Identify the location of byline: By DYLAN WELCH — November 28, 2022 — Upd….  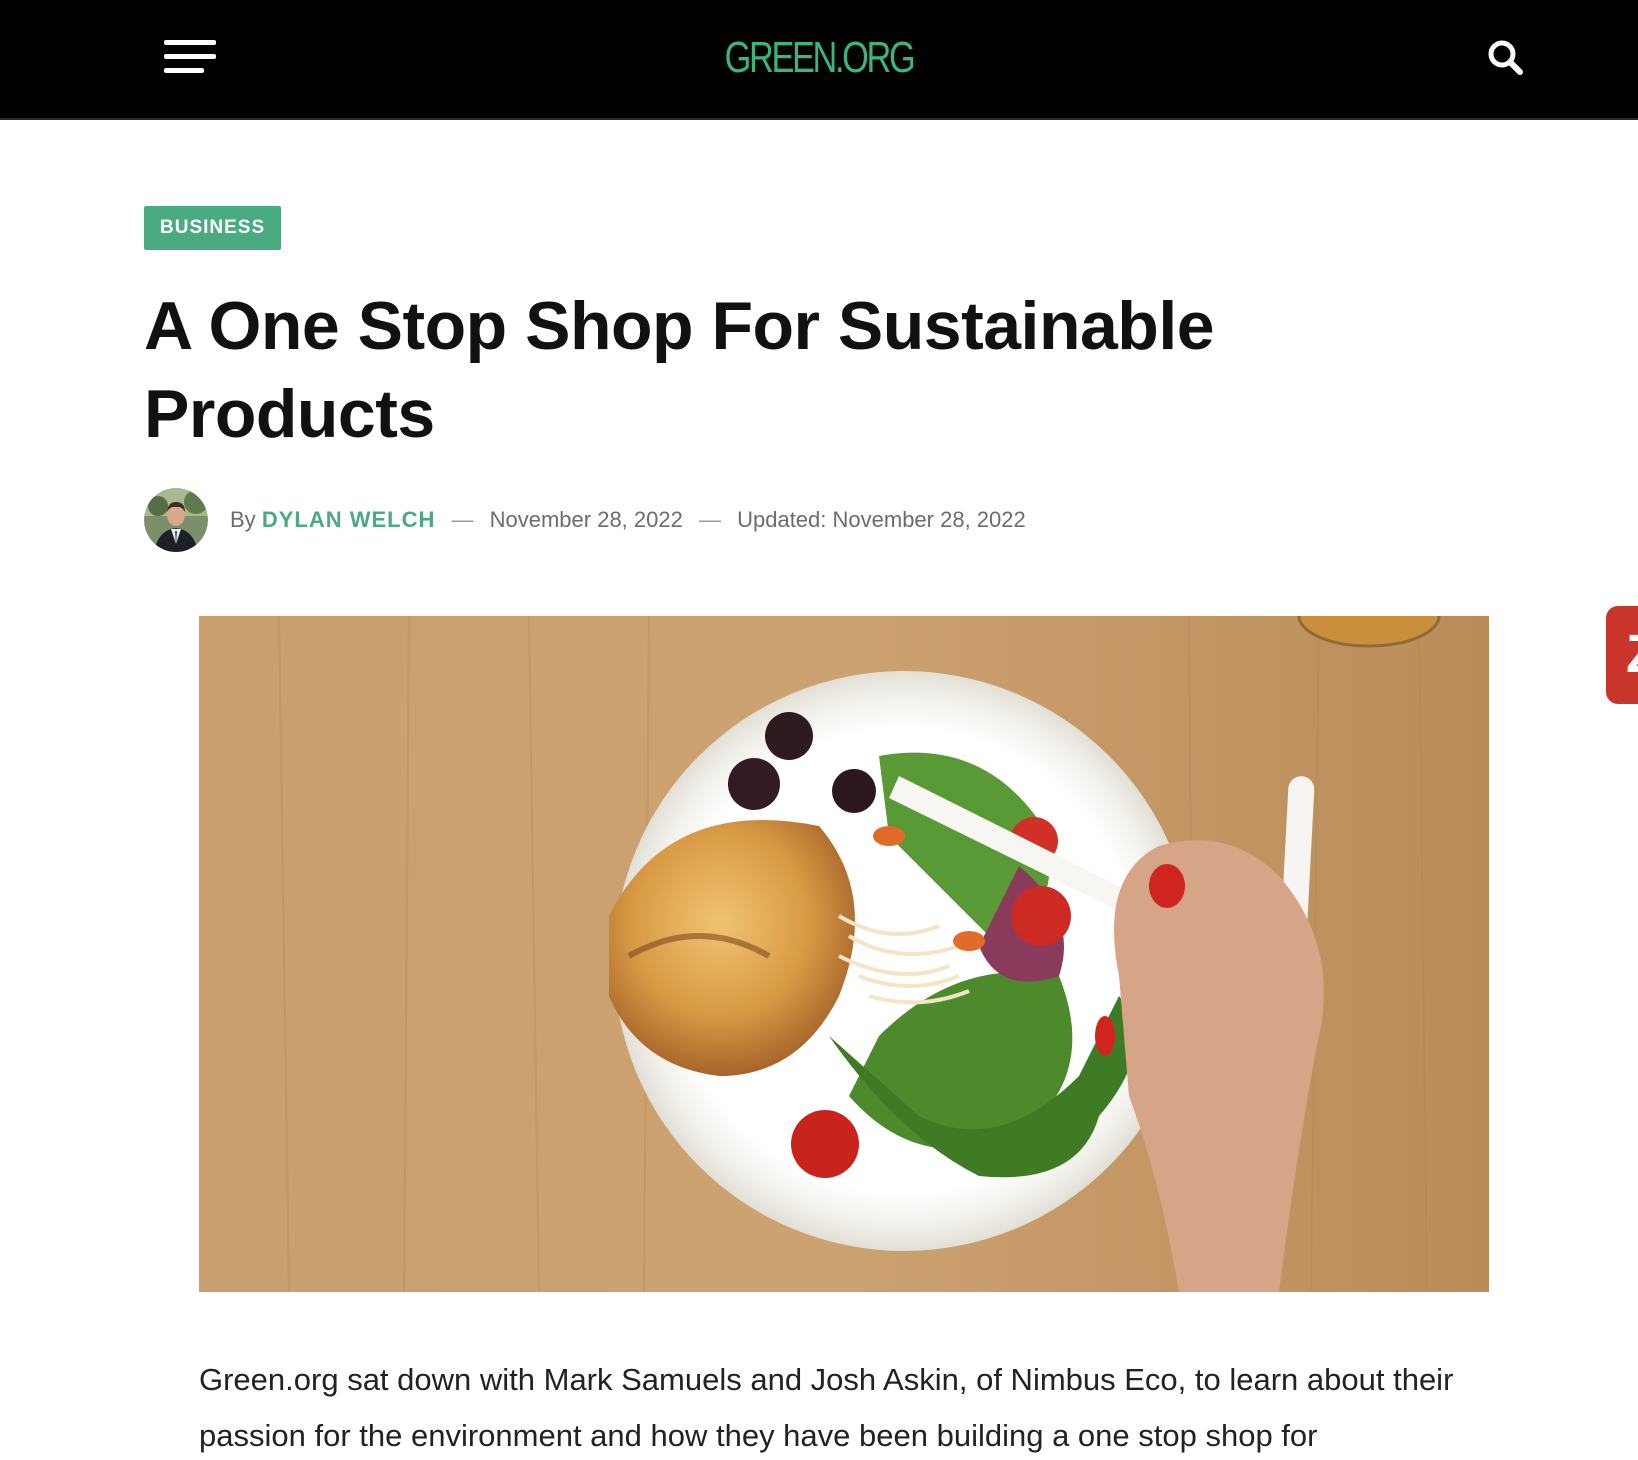
(628, 520).